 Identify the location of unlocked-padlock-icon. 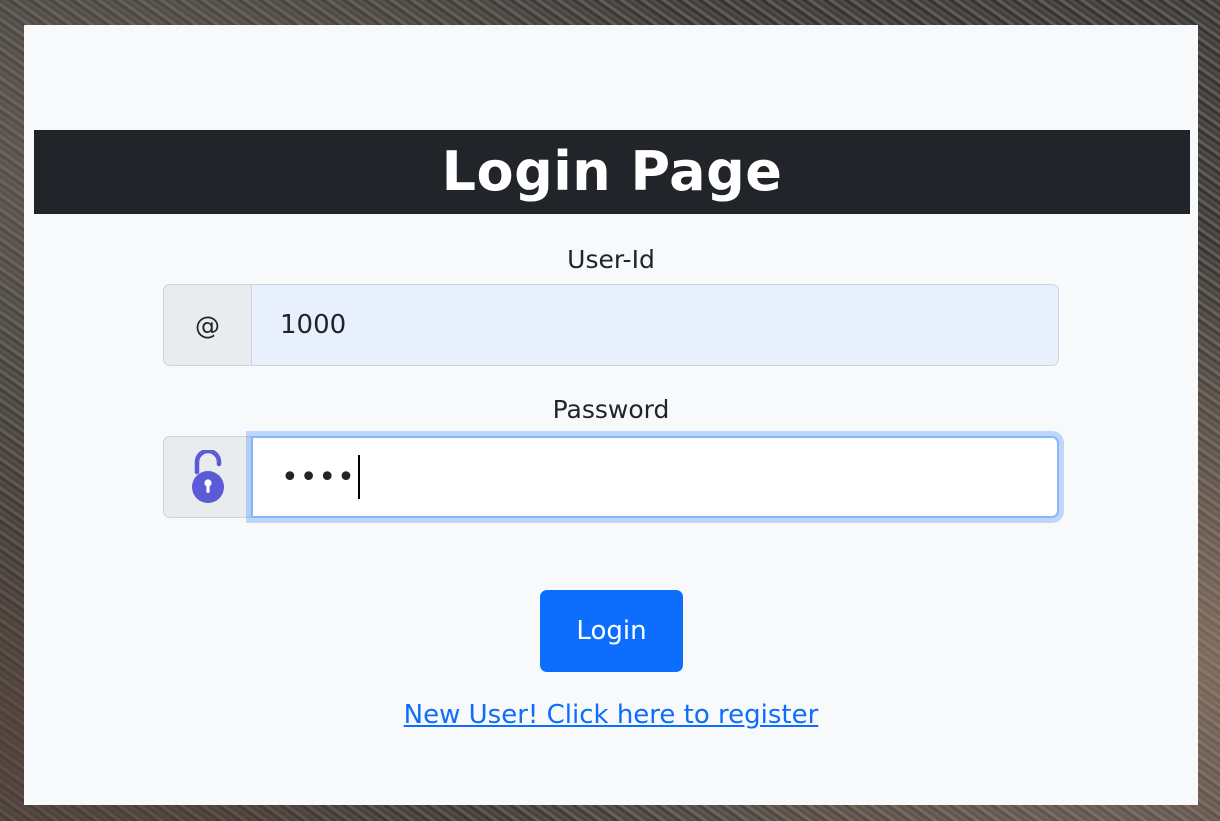
(207, 476).